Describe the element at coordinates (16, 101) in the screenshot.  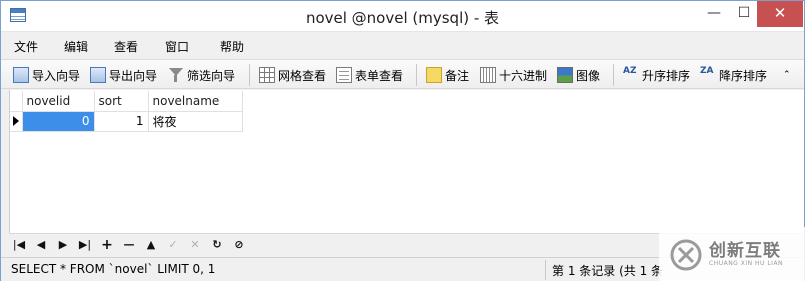
I see `row-indicator-header` at that location.